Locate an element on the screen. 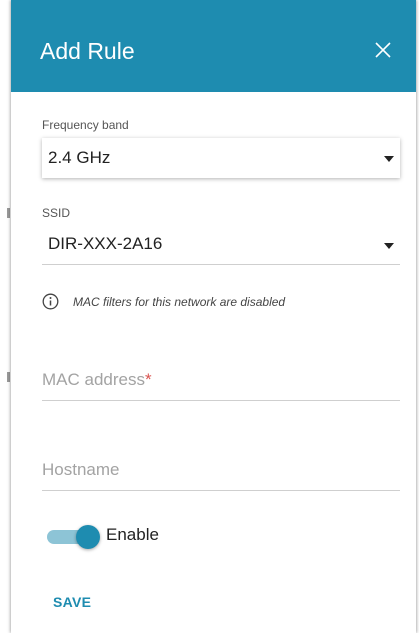  frequency-band-value: 2.4 GHz is located at coordinates (79, 157).